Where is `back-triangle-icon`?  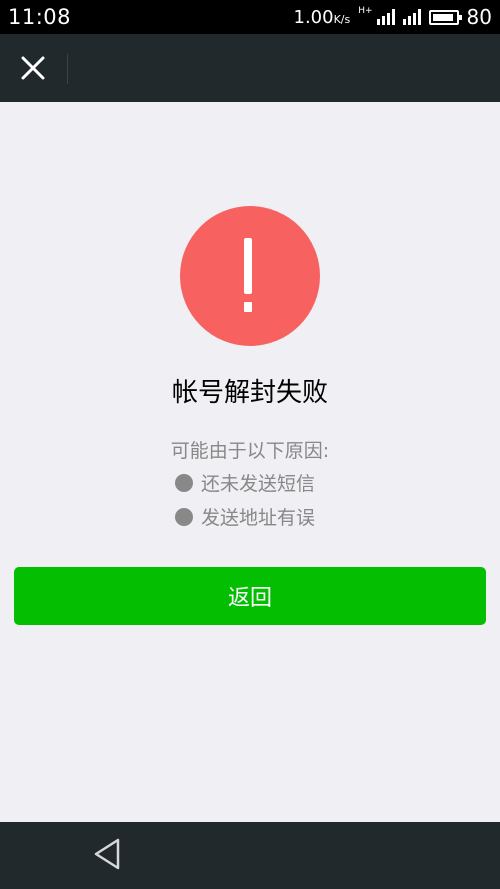
back-triangle-icon is located at coordinates (108, 854).